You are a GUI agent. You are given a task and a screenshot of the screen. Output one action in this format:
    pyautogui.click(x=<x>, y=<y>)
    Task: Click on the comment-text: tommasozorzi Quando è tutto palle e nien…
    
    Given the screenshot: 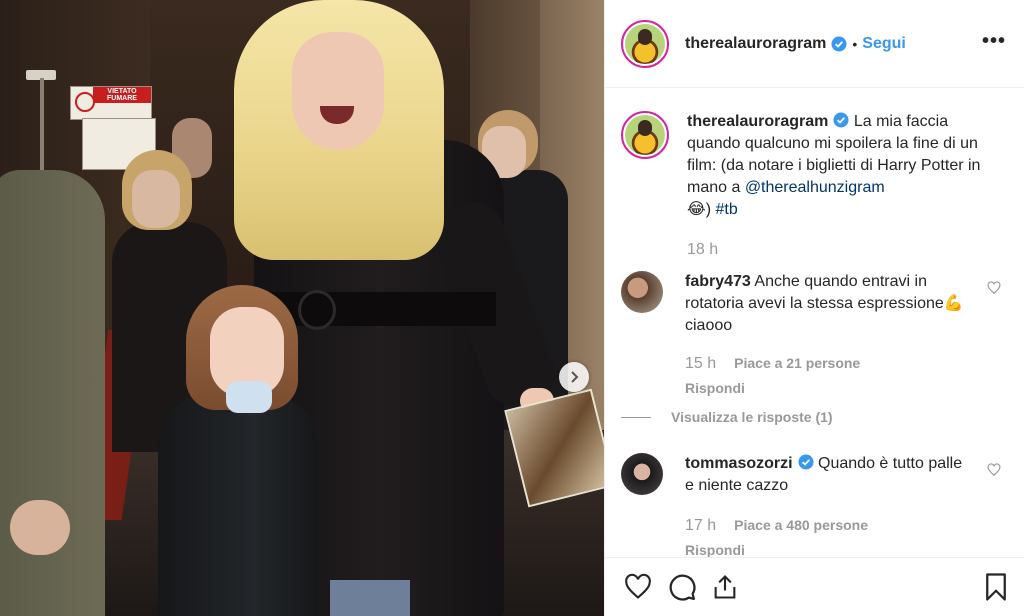 What is the action you would take?
    pyautogui.click(x=847, y=505)
    